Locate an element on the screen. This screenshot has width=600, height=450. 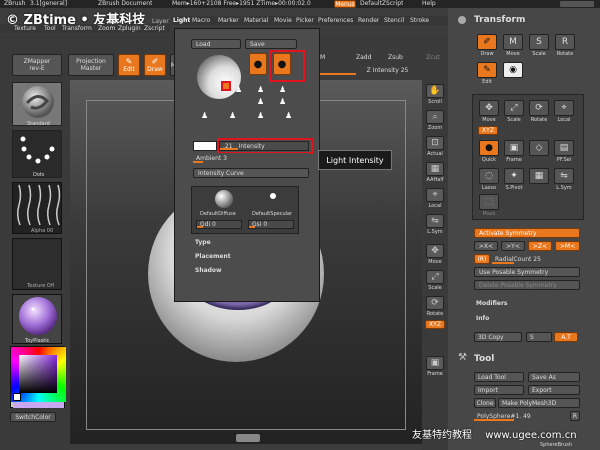
light-bulb-4-icon: ♟ is located at coordinates (282, 89).